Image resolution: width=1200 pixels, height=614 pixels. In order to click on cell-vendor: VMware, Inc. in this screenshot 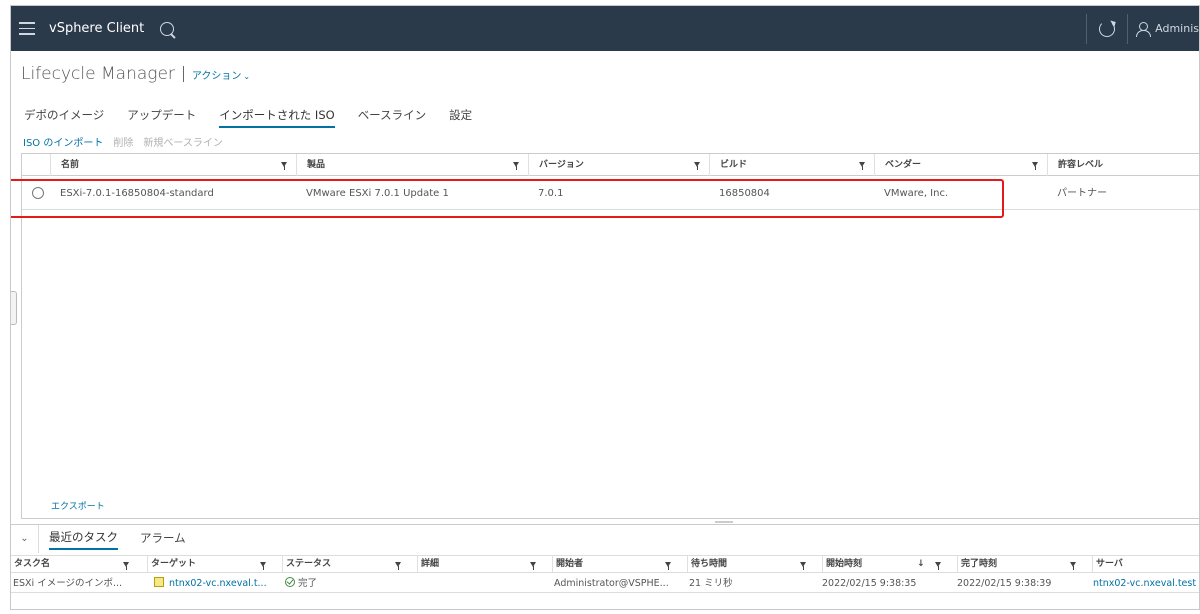, I will do `click(916, 193)`.